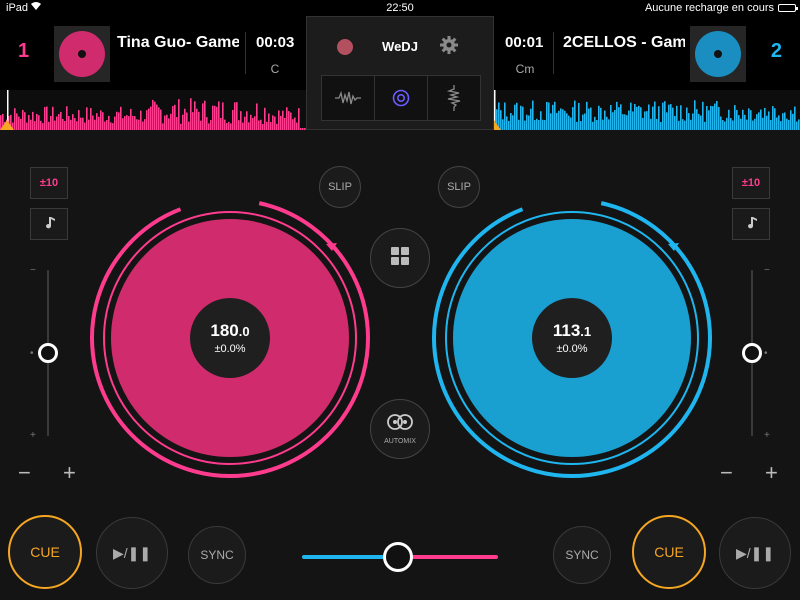 The width and height of the screenshot is (800, 600). I want to click on deck-b-pitch-minus-button: −, so click(726, 473).